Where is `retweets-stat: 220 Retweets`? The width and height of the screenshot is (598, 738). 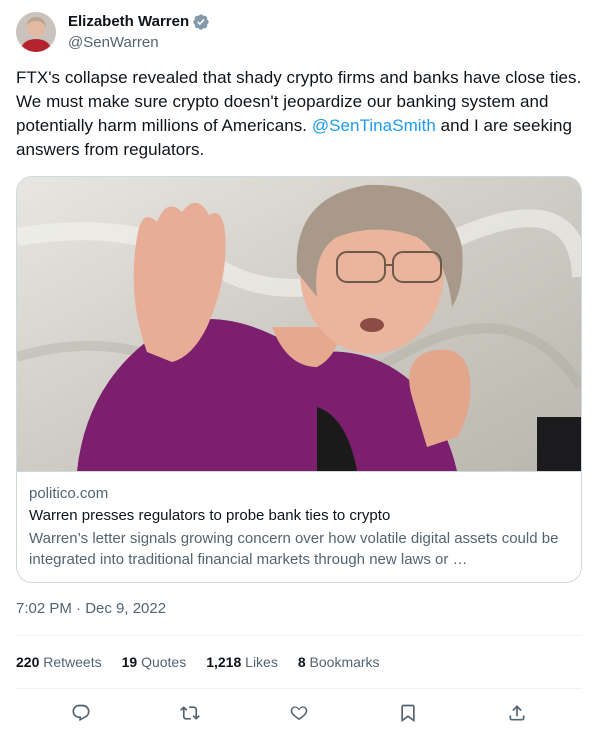 retweets-stat: 220 Retweets is located at coordinates (59, 662).